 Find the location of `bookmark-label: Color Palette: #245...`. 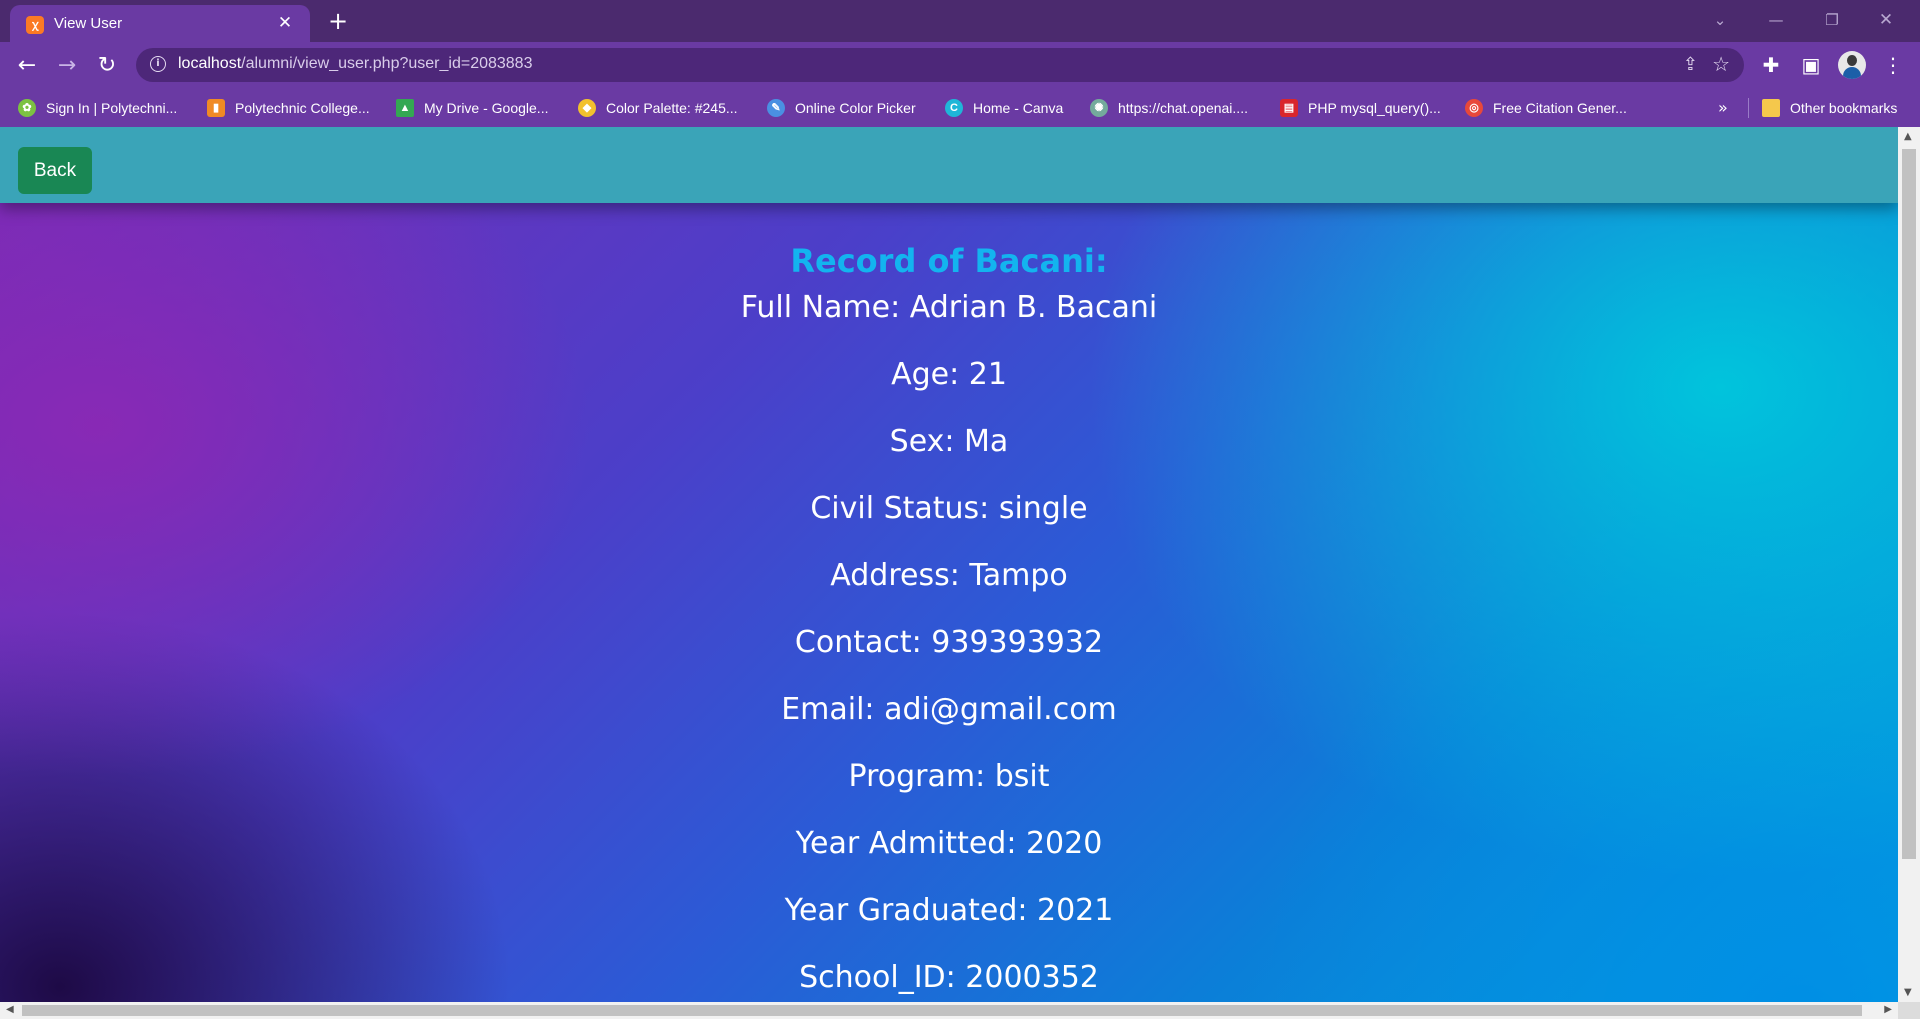

bookmark-label: Color Palette: #245... is located at coordinates (672, 108).